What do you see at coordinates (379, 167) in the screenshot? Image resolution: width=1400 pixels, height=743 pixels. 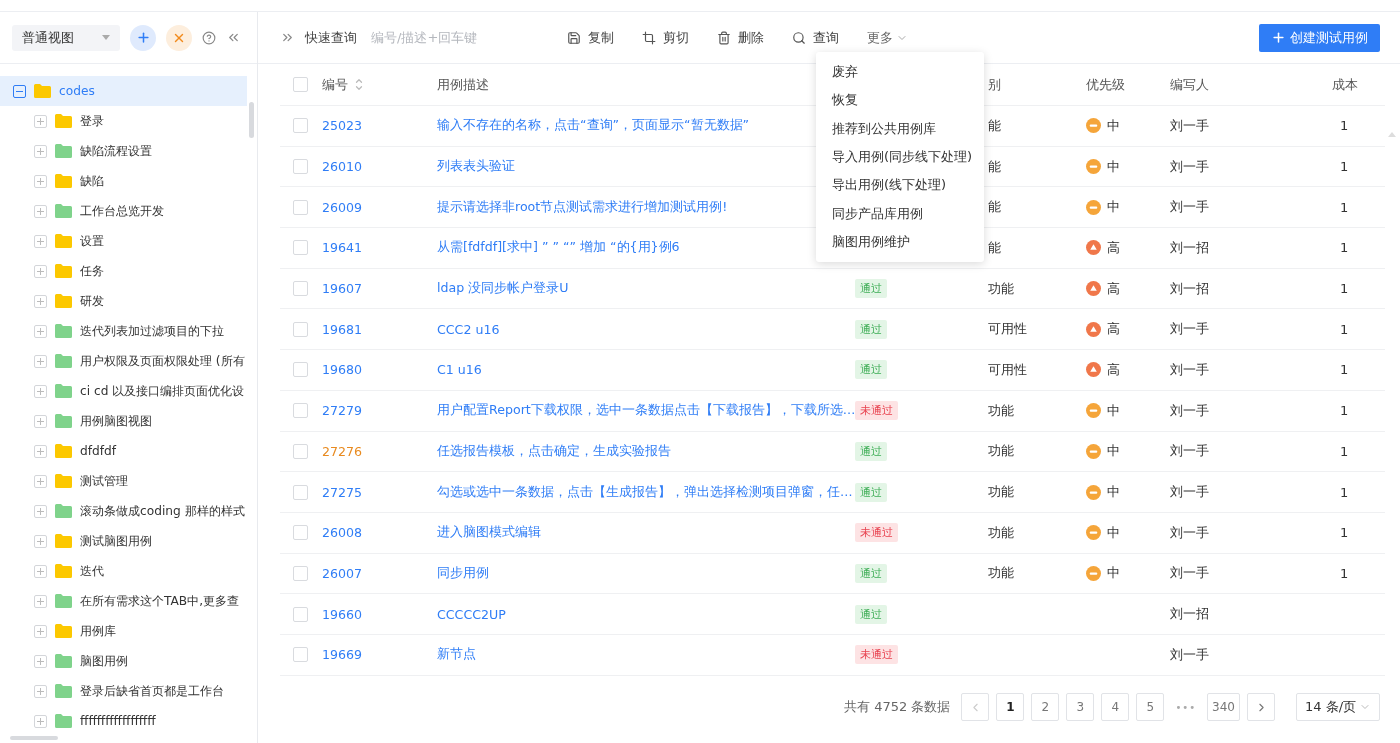 I see `case-id-link: 26010` at bounding box center [379, 167].